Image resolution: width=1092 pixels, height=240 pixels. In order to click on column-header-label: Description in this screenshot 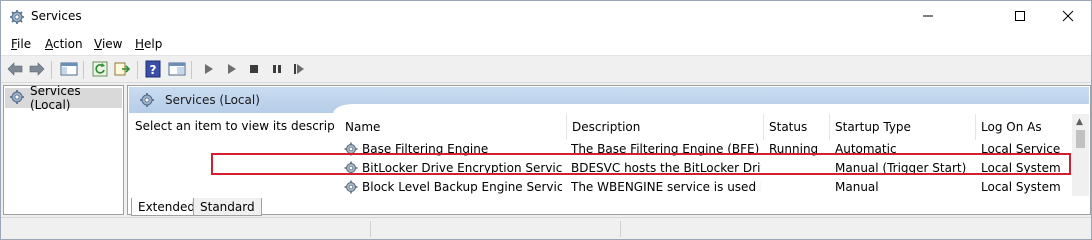, I will do `click(606, 127)`.